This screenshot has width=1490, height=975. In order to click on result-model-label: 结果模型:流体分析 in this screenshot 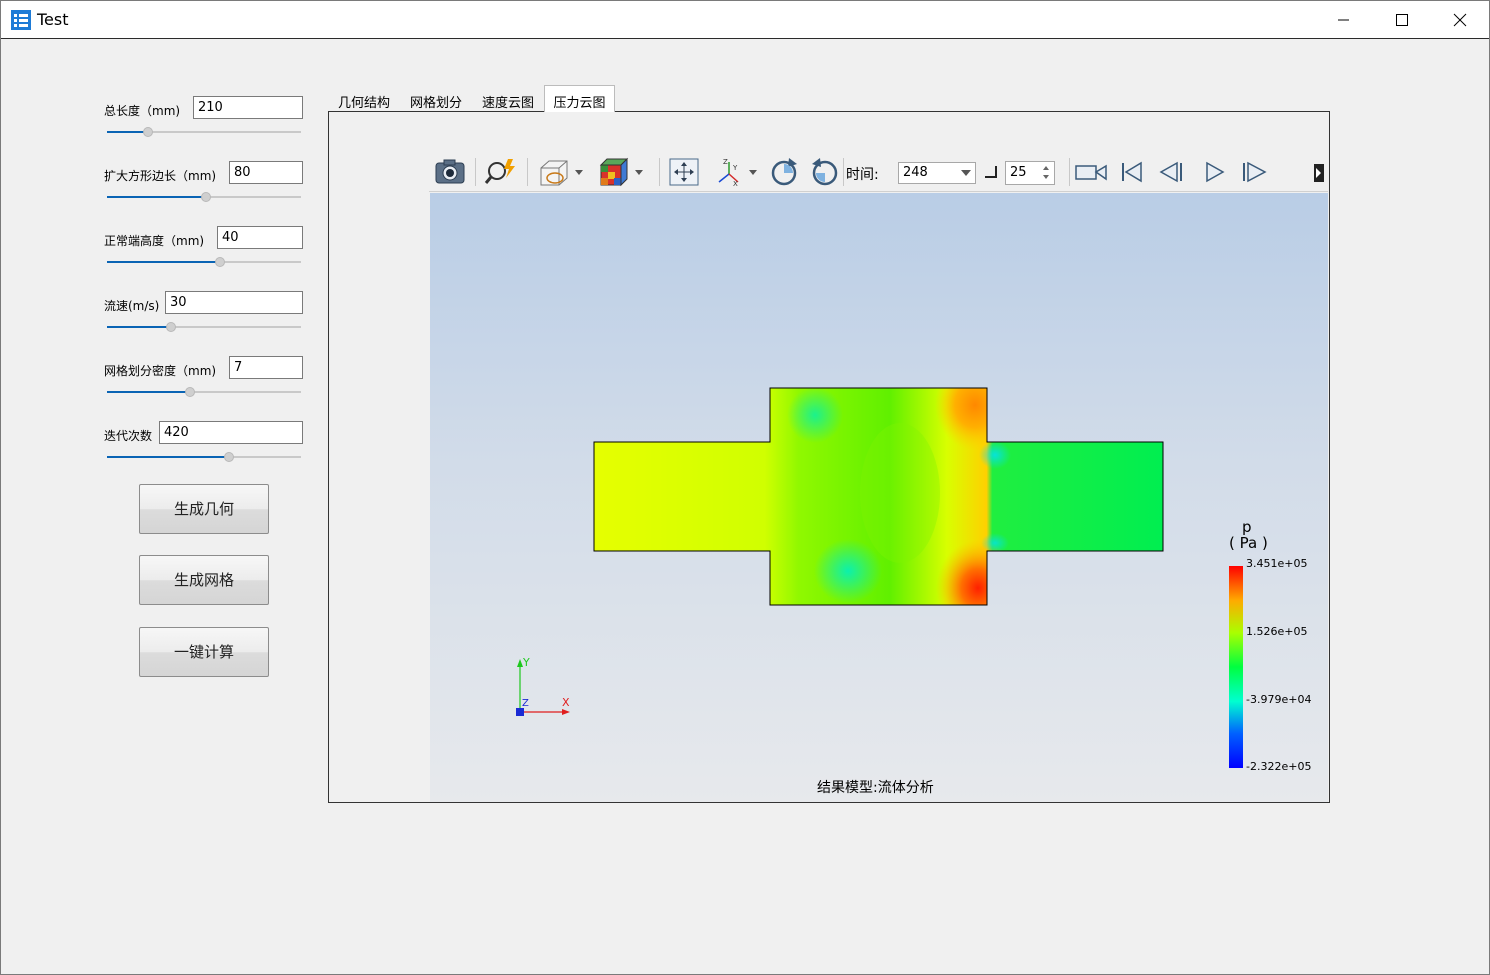, I will do `click(875, 788)`.